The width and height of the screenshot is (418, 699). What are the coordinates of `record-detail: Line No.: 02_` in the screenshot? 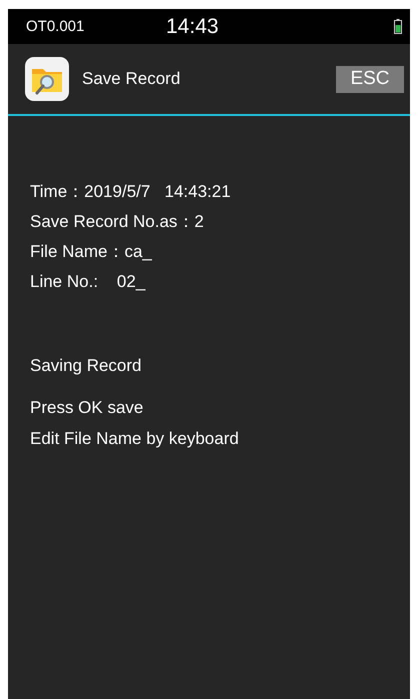 It's located at (88, 282).